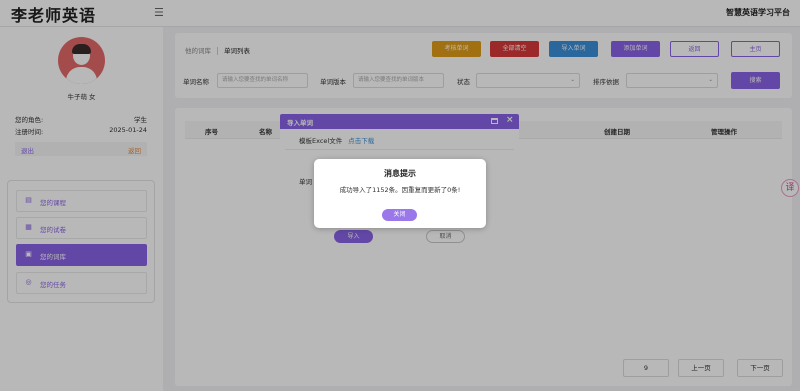  Describe the element at coordinates (400, 173) in the screenshot. I see `message-title: 消息提示` at that location.